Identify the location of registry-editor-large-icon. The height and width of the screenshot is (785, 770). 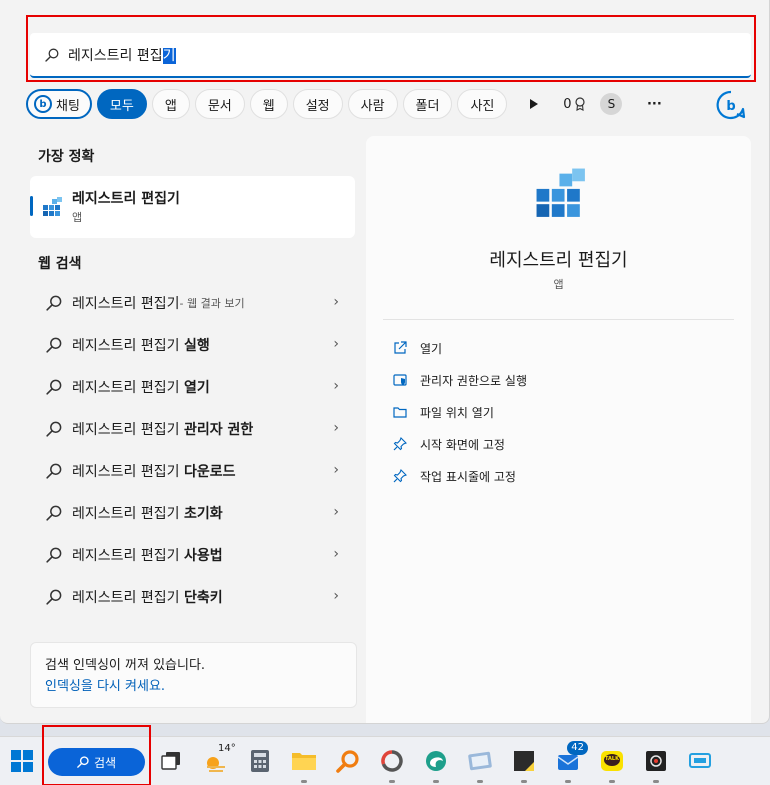
(562, 194).